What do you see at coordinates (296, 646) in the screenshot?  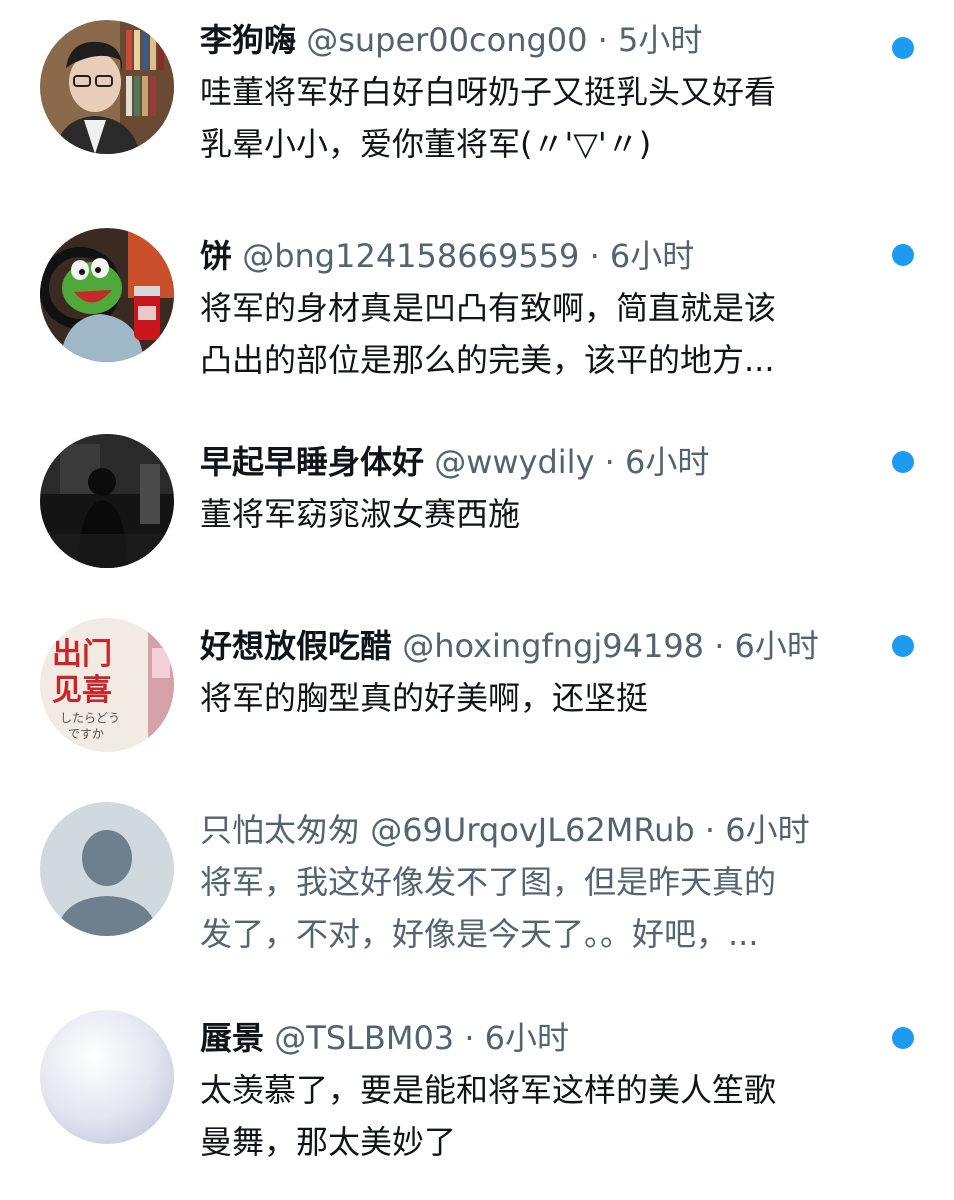 I see `display-name: 好想放假吃醋` at bounding box center [296, 646].